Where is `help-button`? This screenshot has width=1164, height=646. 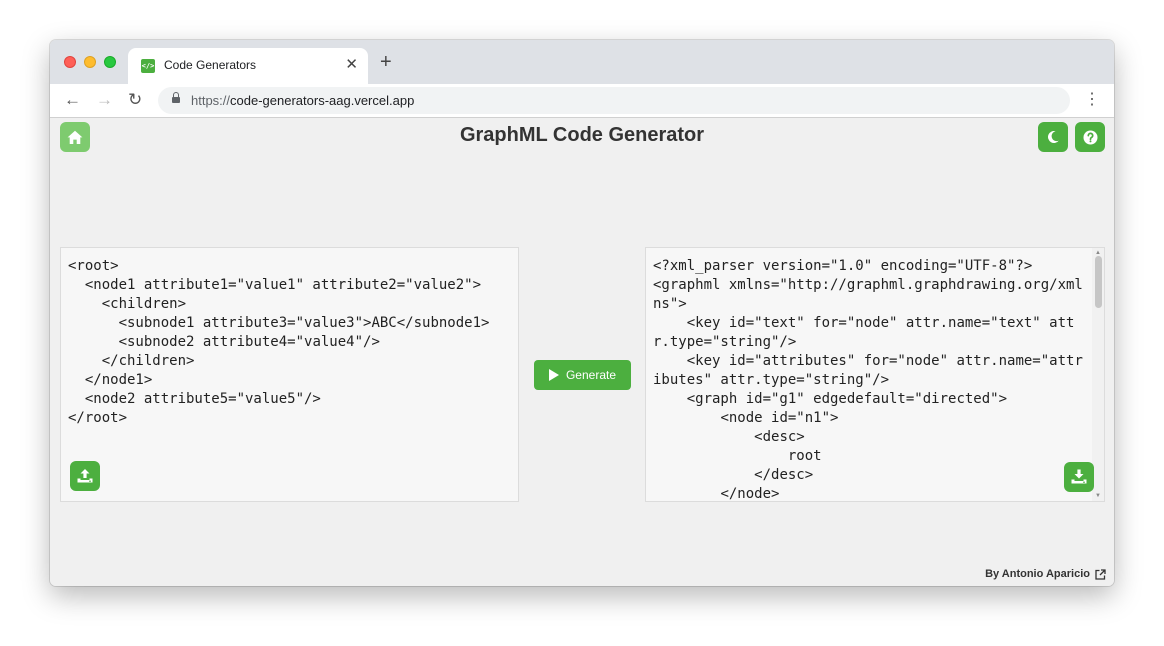 help-button is located at coordinates (1090, 137).